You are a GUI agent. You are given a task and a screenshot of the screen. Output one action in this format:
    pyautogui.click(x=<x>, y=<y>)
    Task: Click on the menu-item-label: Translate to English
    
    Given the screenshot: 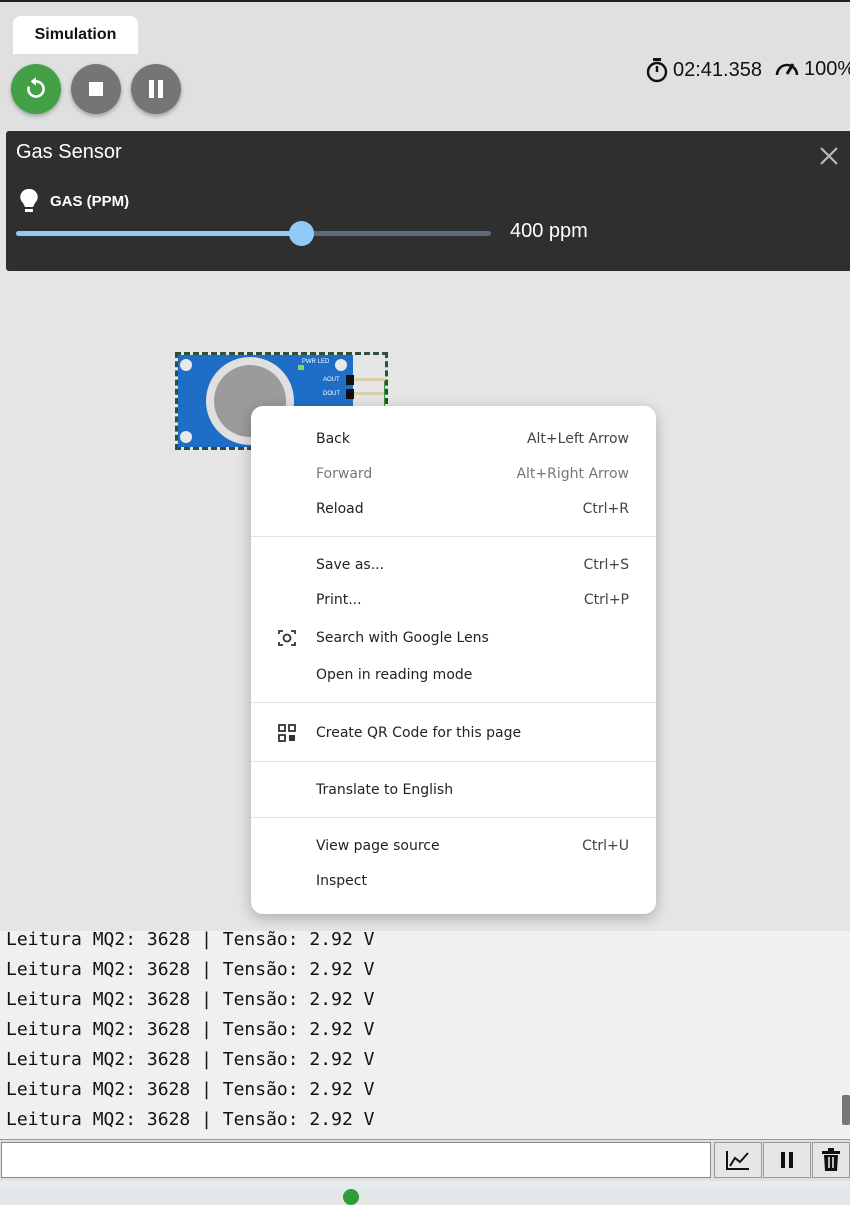 What is the action you would take?
    pyautogui.click(x=385, y=790)
    